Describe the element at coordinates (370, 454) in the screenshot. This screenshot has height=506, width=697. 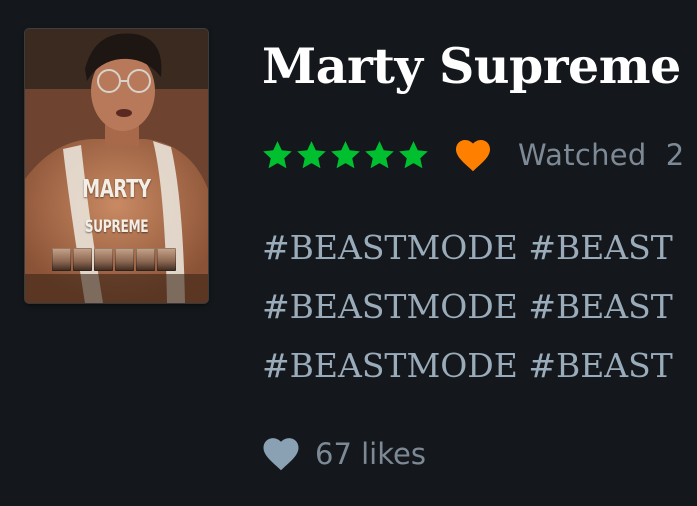
I see `likes-count: 67 likes` at that location.